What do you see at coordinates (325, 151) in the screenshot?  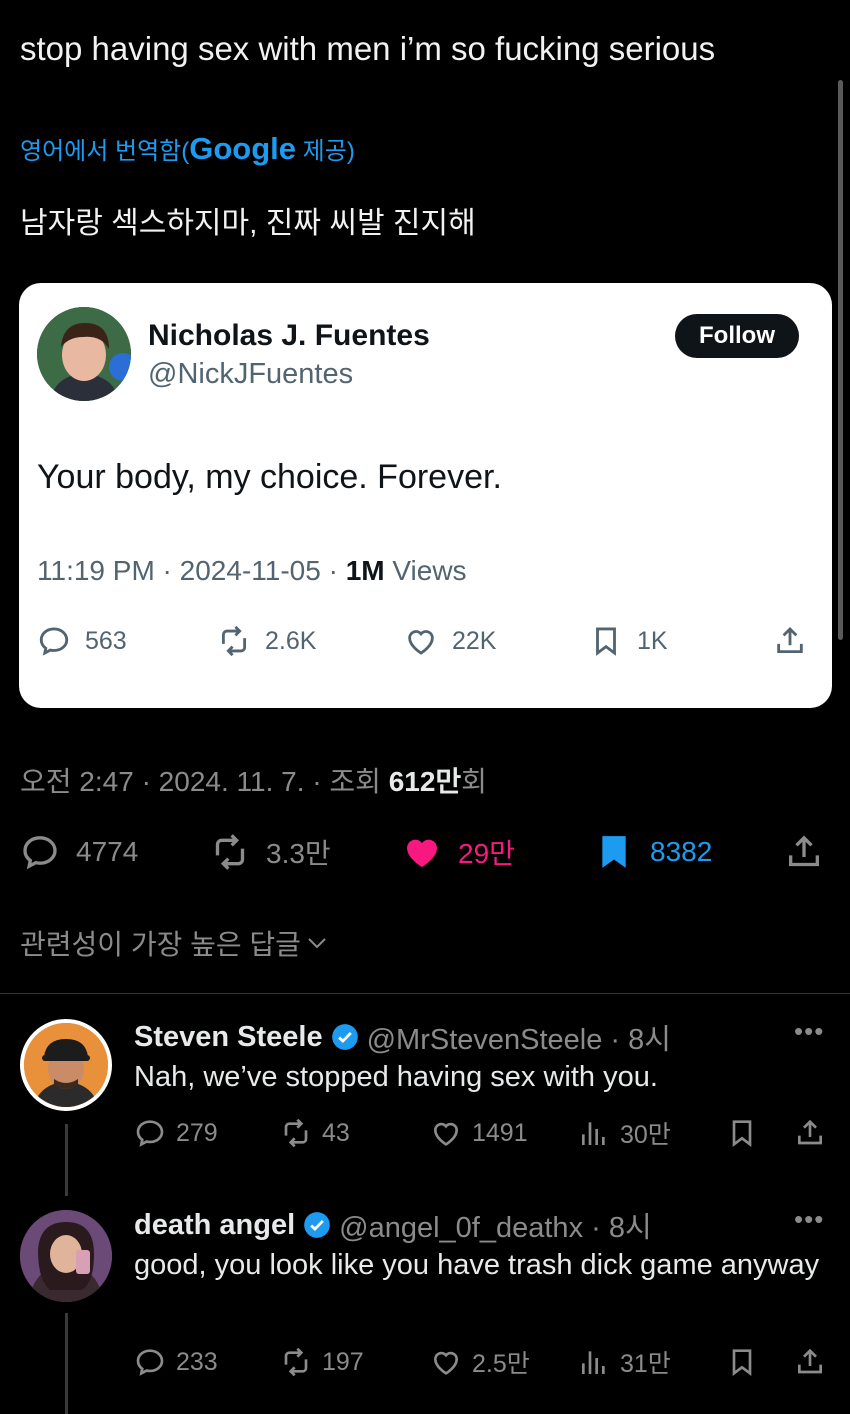 I see `translate-suffix: 제공)` at bounding box center [325, 151].